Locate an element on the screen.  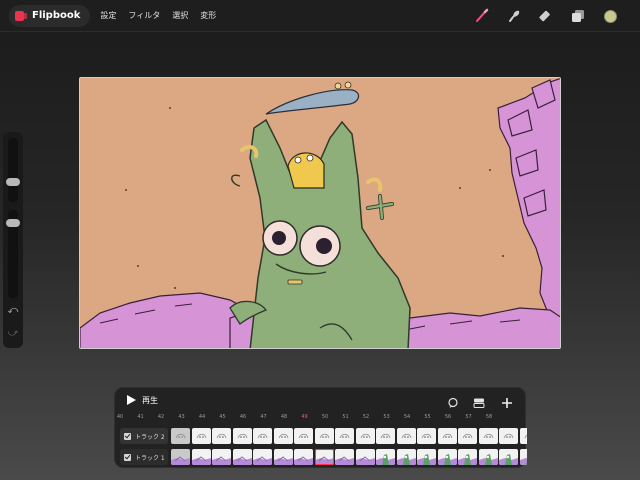
tool-group is located at coordinates (546, 16).